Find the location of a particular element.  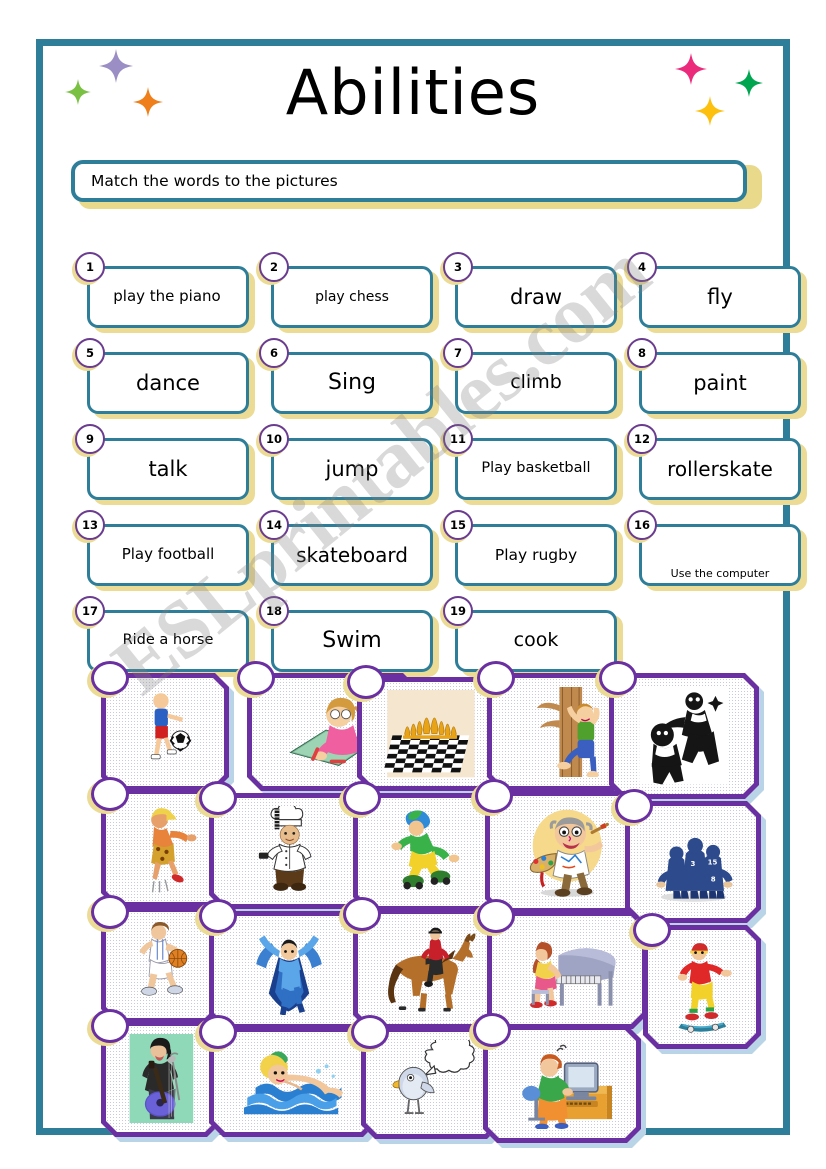

word-card-11: Play basketball 11 is located at coordinates (531, 464).